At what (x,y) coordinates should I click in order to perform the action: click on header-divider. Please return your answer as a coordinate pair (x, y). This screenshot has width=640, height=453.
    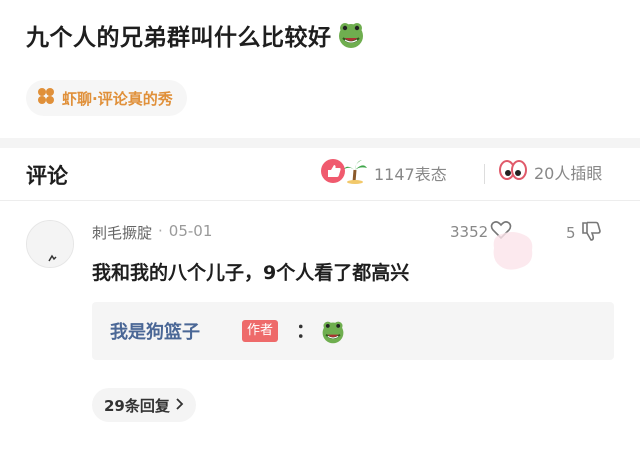
    Looking at the image, I should click on (320, 200).